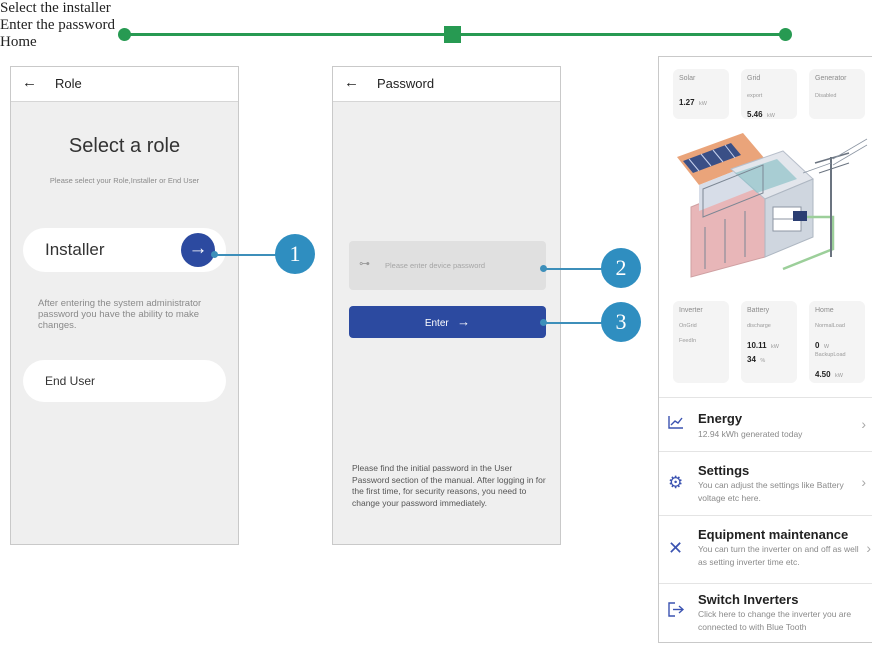 The image size is (872, 645). What do you see at coordinates (839, 376) in the screenshot?
I see `backup-load-unit: kW` at bounding box center [839, 376].